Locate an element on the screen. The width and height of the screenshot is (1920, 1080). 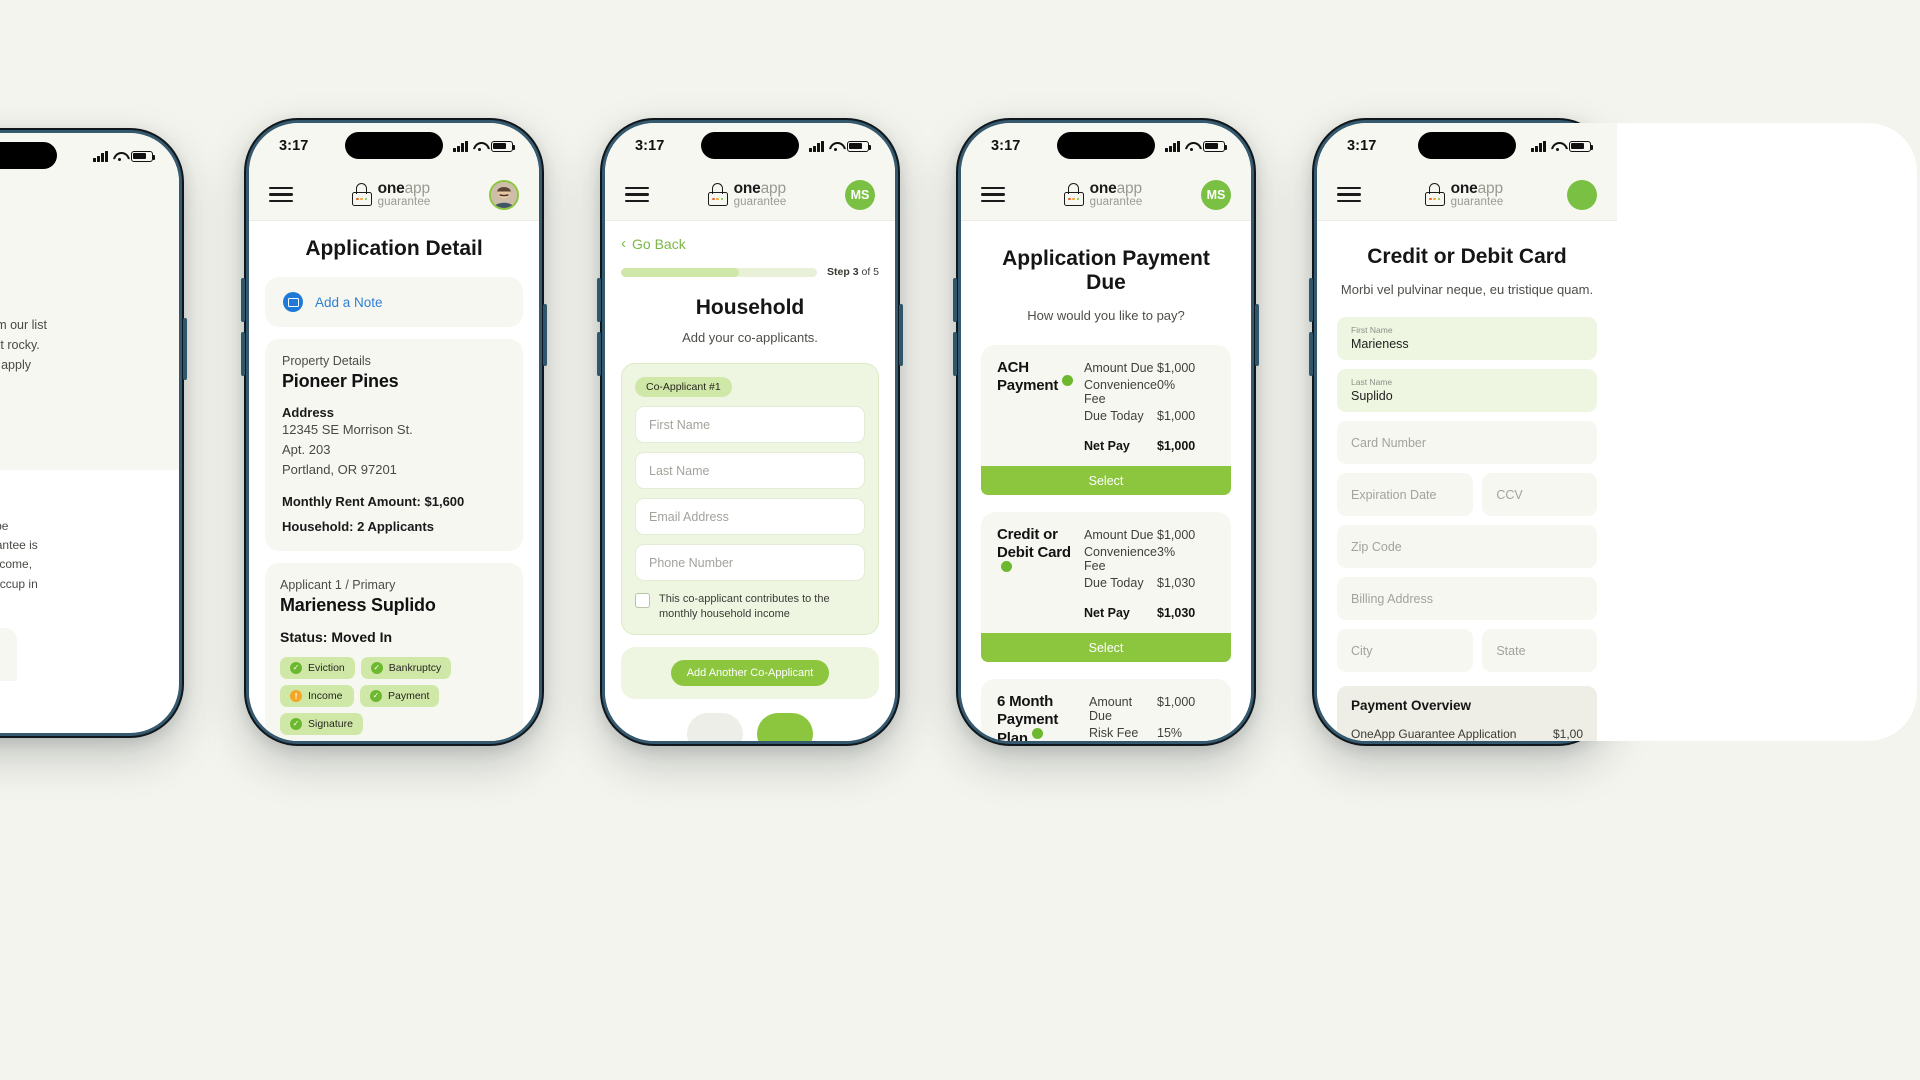
status-badge: Status: Moved In is located at coordinates (336, 637).